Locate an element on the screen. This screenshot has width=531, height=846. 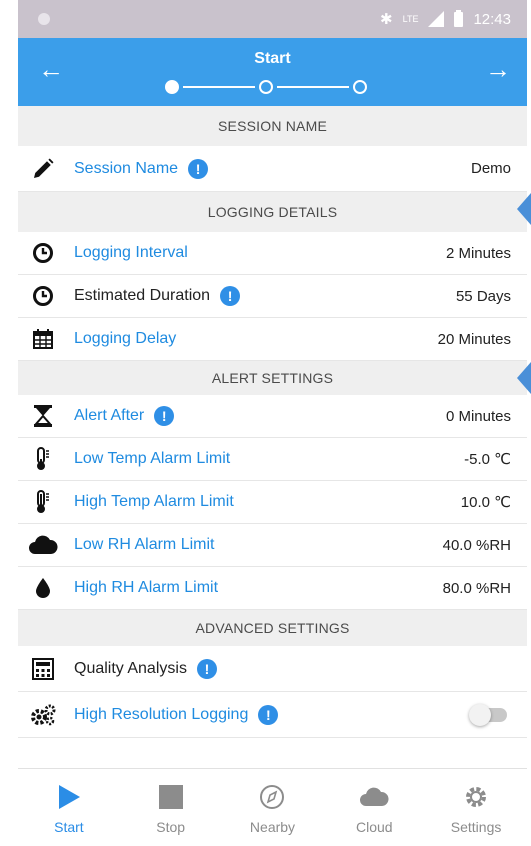
section-header-alert-settings: ALERT SETTINGS is located at coordinates (272, 378).